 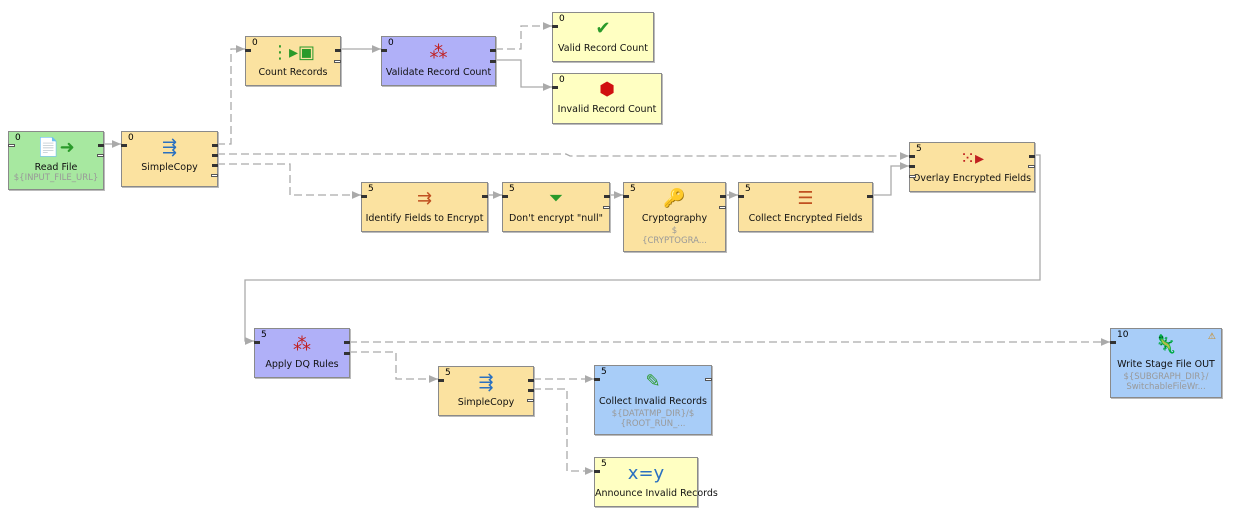 I want to click on node-dont-encrypt-null: 5 ⏷ Don't encrypt "null", so click(x=556, y=207).